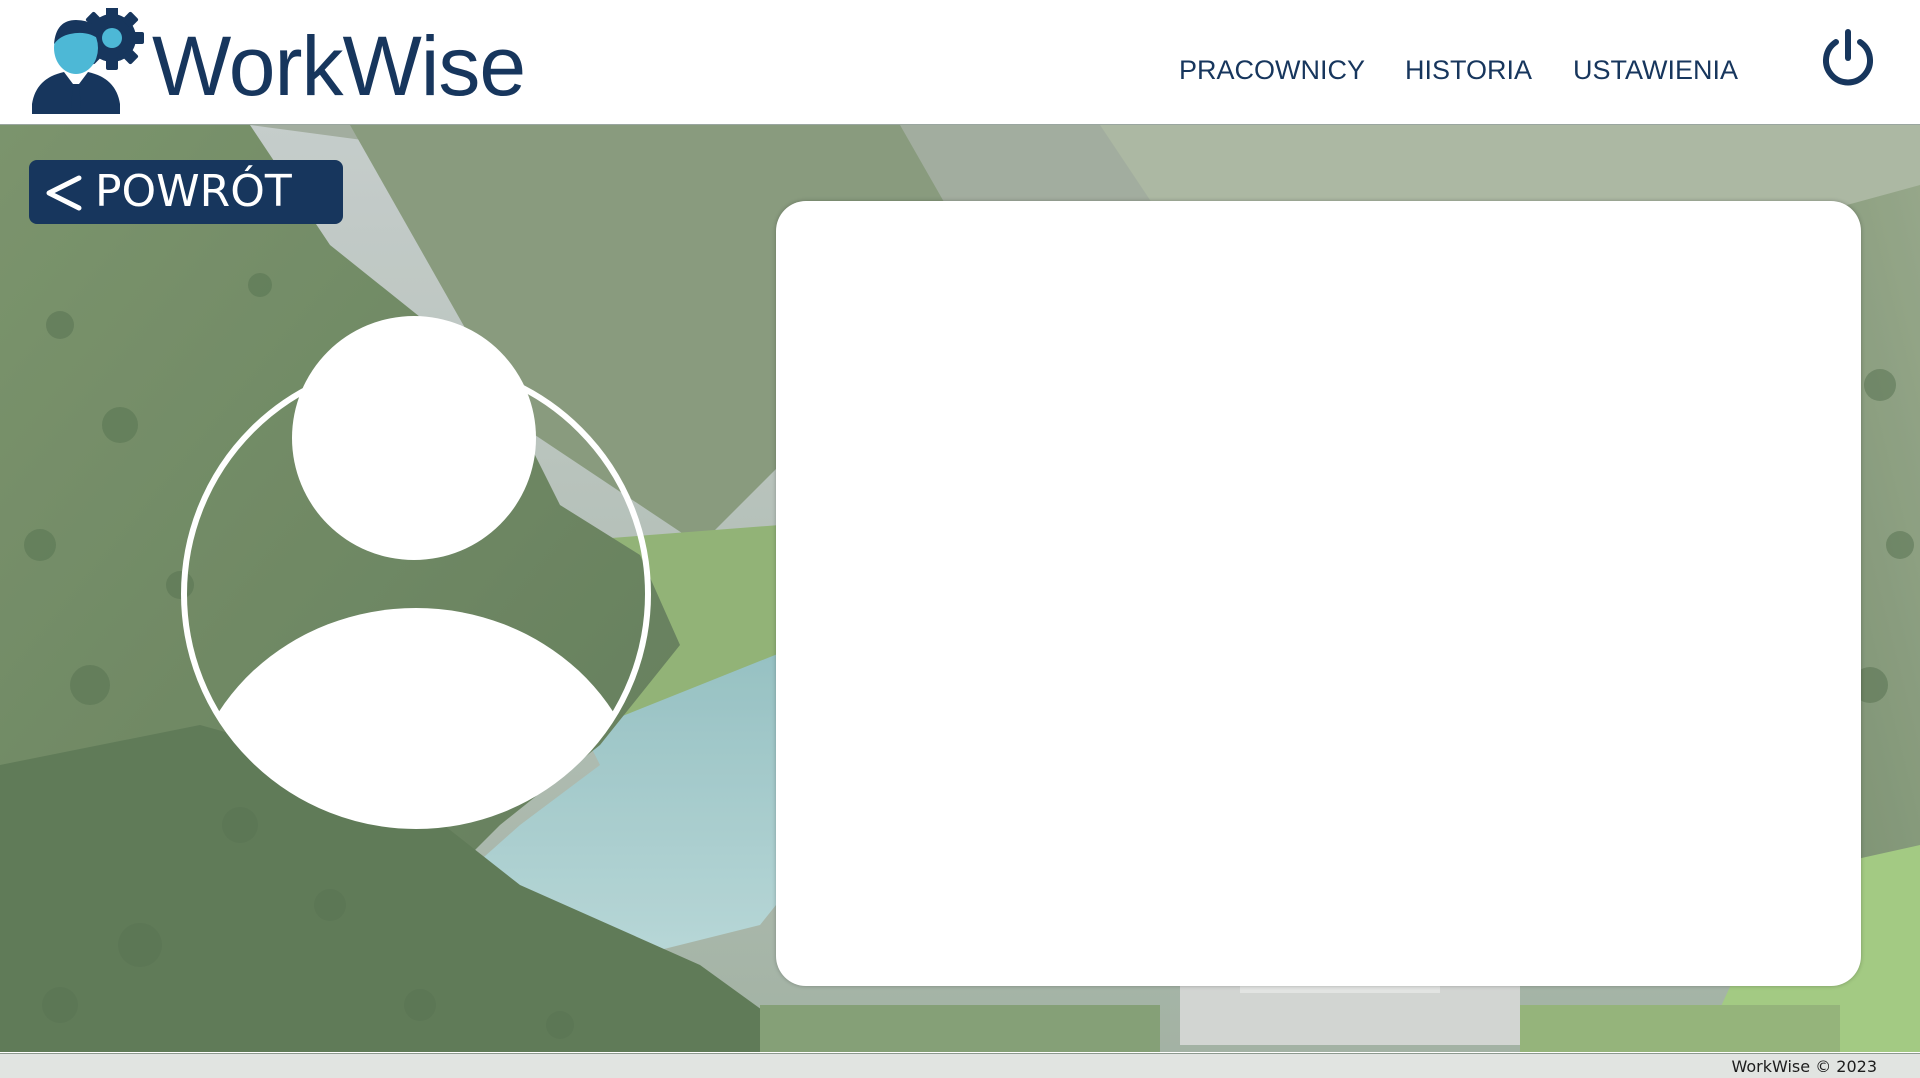  Describe the element at coordinates (63, 193) in the screenshot. I see `chevron-left-icon` at that location.